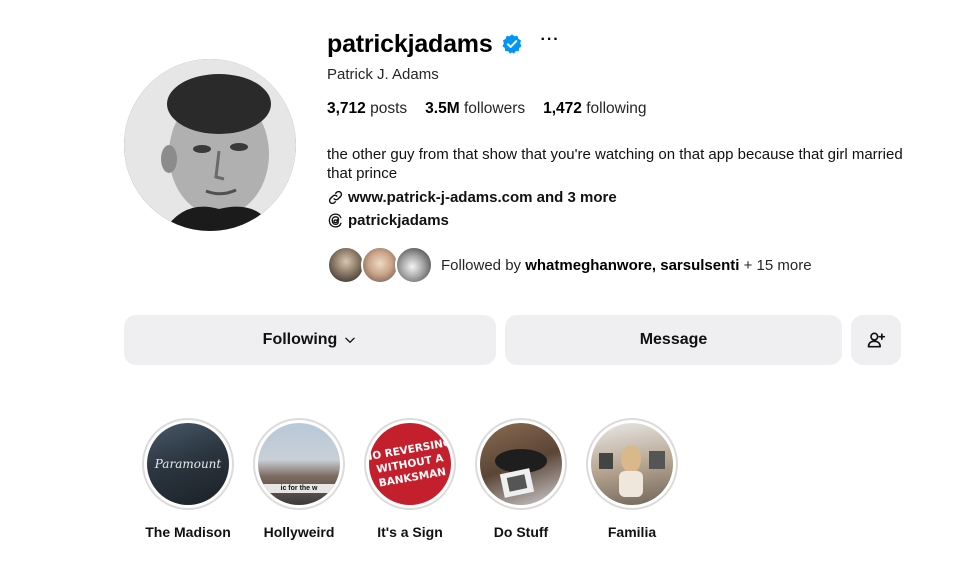  What do you see at coordinates (481, 265) in the screenshot?
I see `followed-by-prefix: Followed by` at bounding box center [481, 265].